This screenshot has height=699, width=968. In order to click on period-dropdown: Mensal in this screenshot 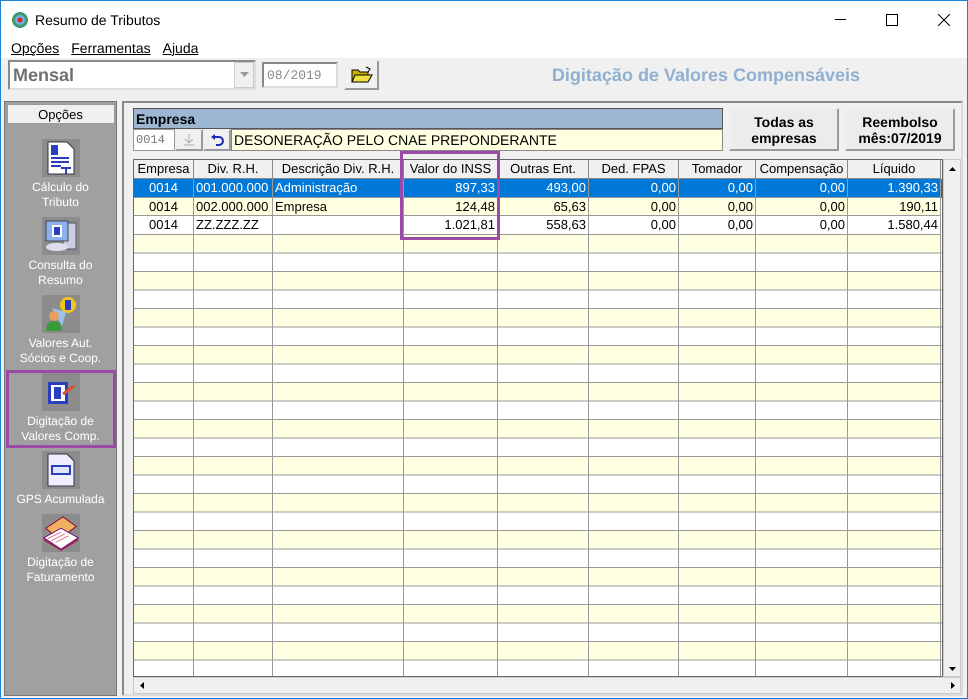, I will do `click(132, 75)`.